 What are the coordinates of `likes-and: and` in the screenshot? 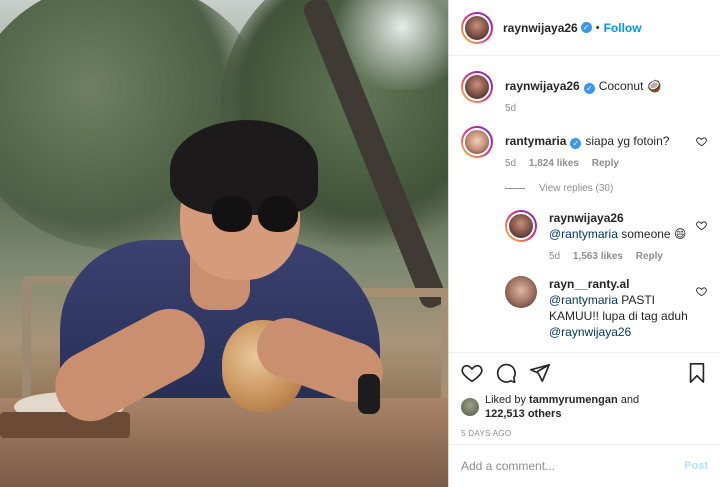 It's located at (630, 400).